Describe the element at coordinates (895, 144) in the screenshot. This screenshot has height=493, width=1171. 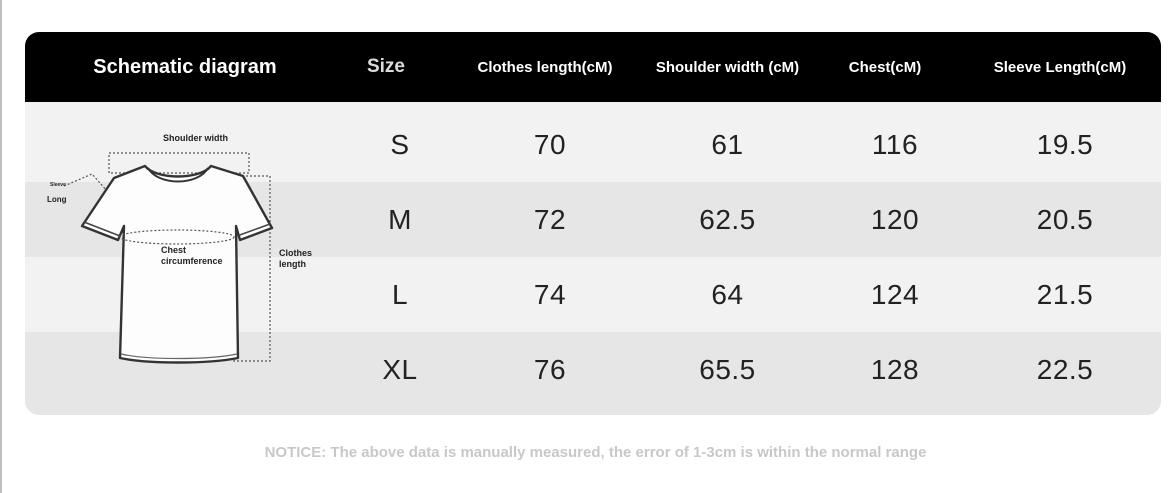
I see `chest-cell: 116` at that location.